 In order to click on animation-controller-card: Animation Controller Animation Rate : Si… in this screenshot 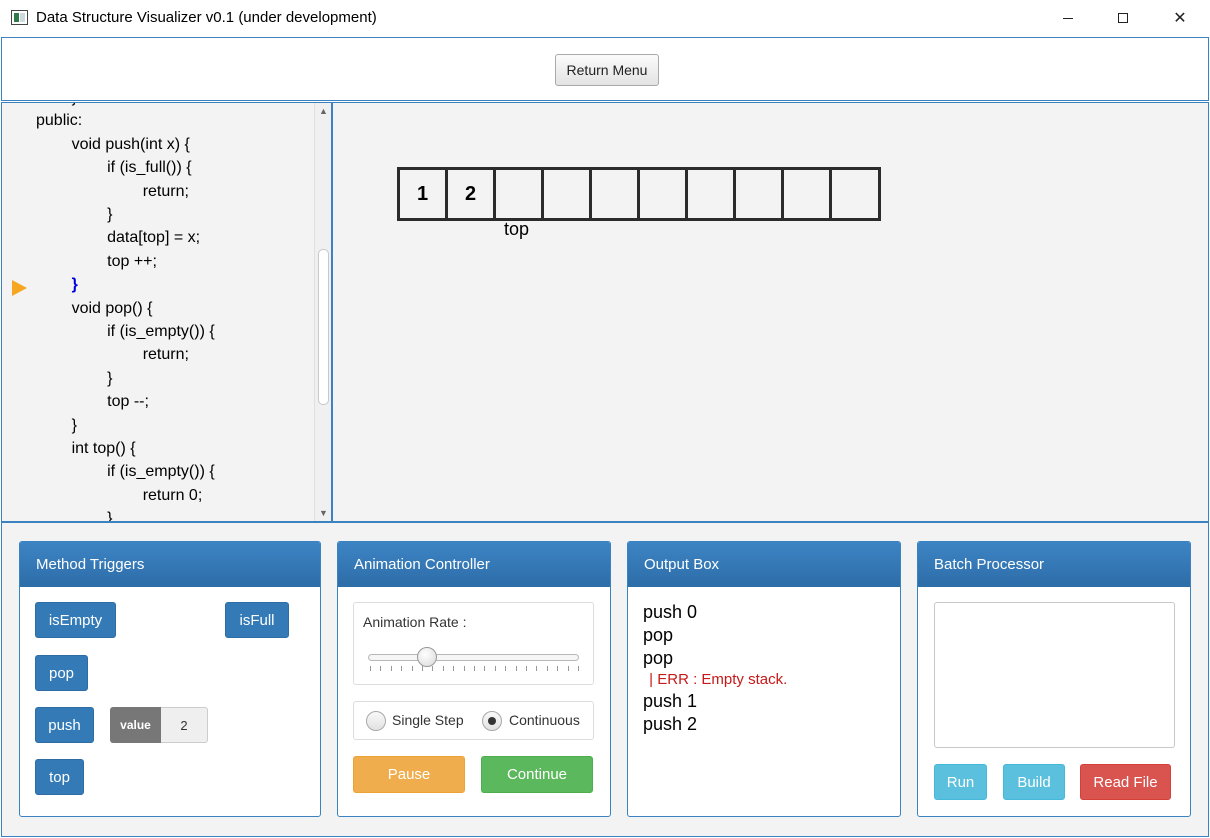, I will do `click(474, 679)`.